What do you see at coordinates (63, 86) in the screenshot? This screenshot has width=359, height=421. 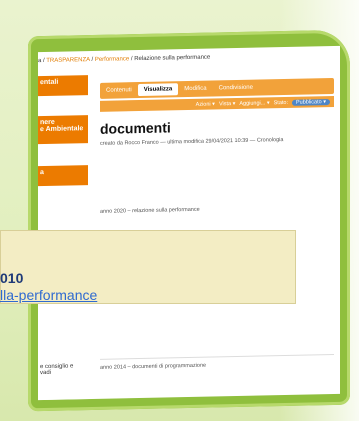 I see `nav-item-1: entali` at bounding box center [63, 86].